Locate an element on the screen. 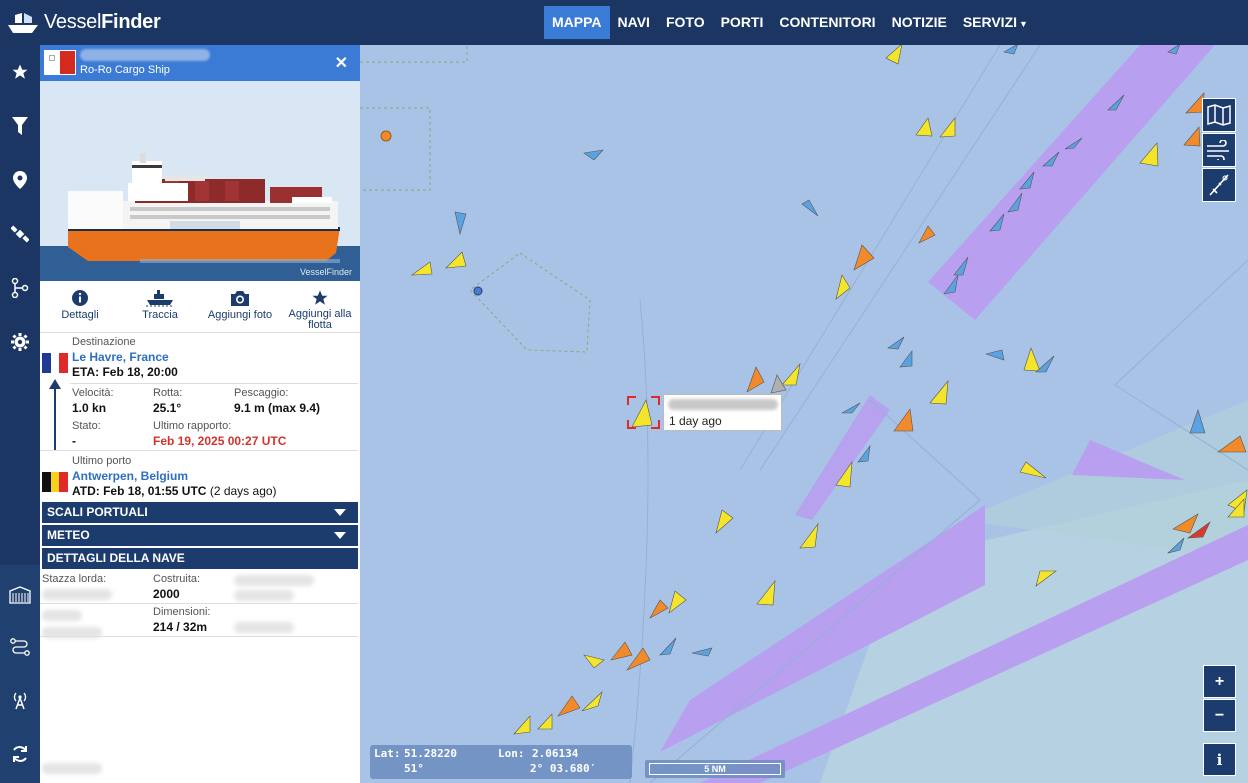 This screenshot has height=783, width=1248. route-plan-icon is located at coordinates (20, 647).